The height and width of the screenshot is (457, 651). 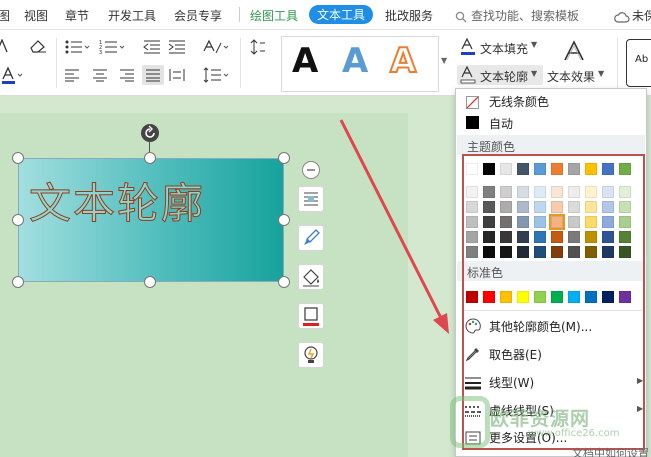 I want to click on site-logo, so click(x=470, y=422).